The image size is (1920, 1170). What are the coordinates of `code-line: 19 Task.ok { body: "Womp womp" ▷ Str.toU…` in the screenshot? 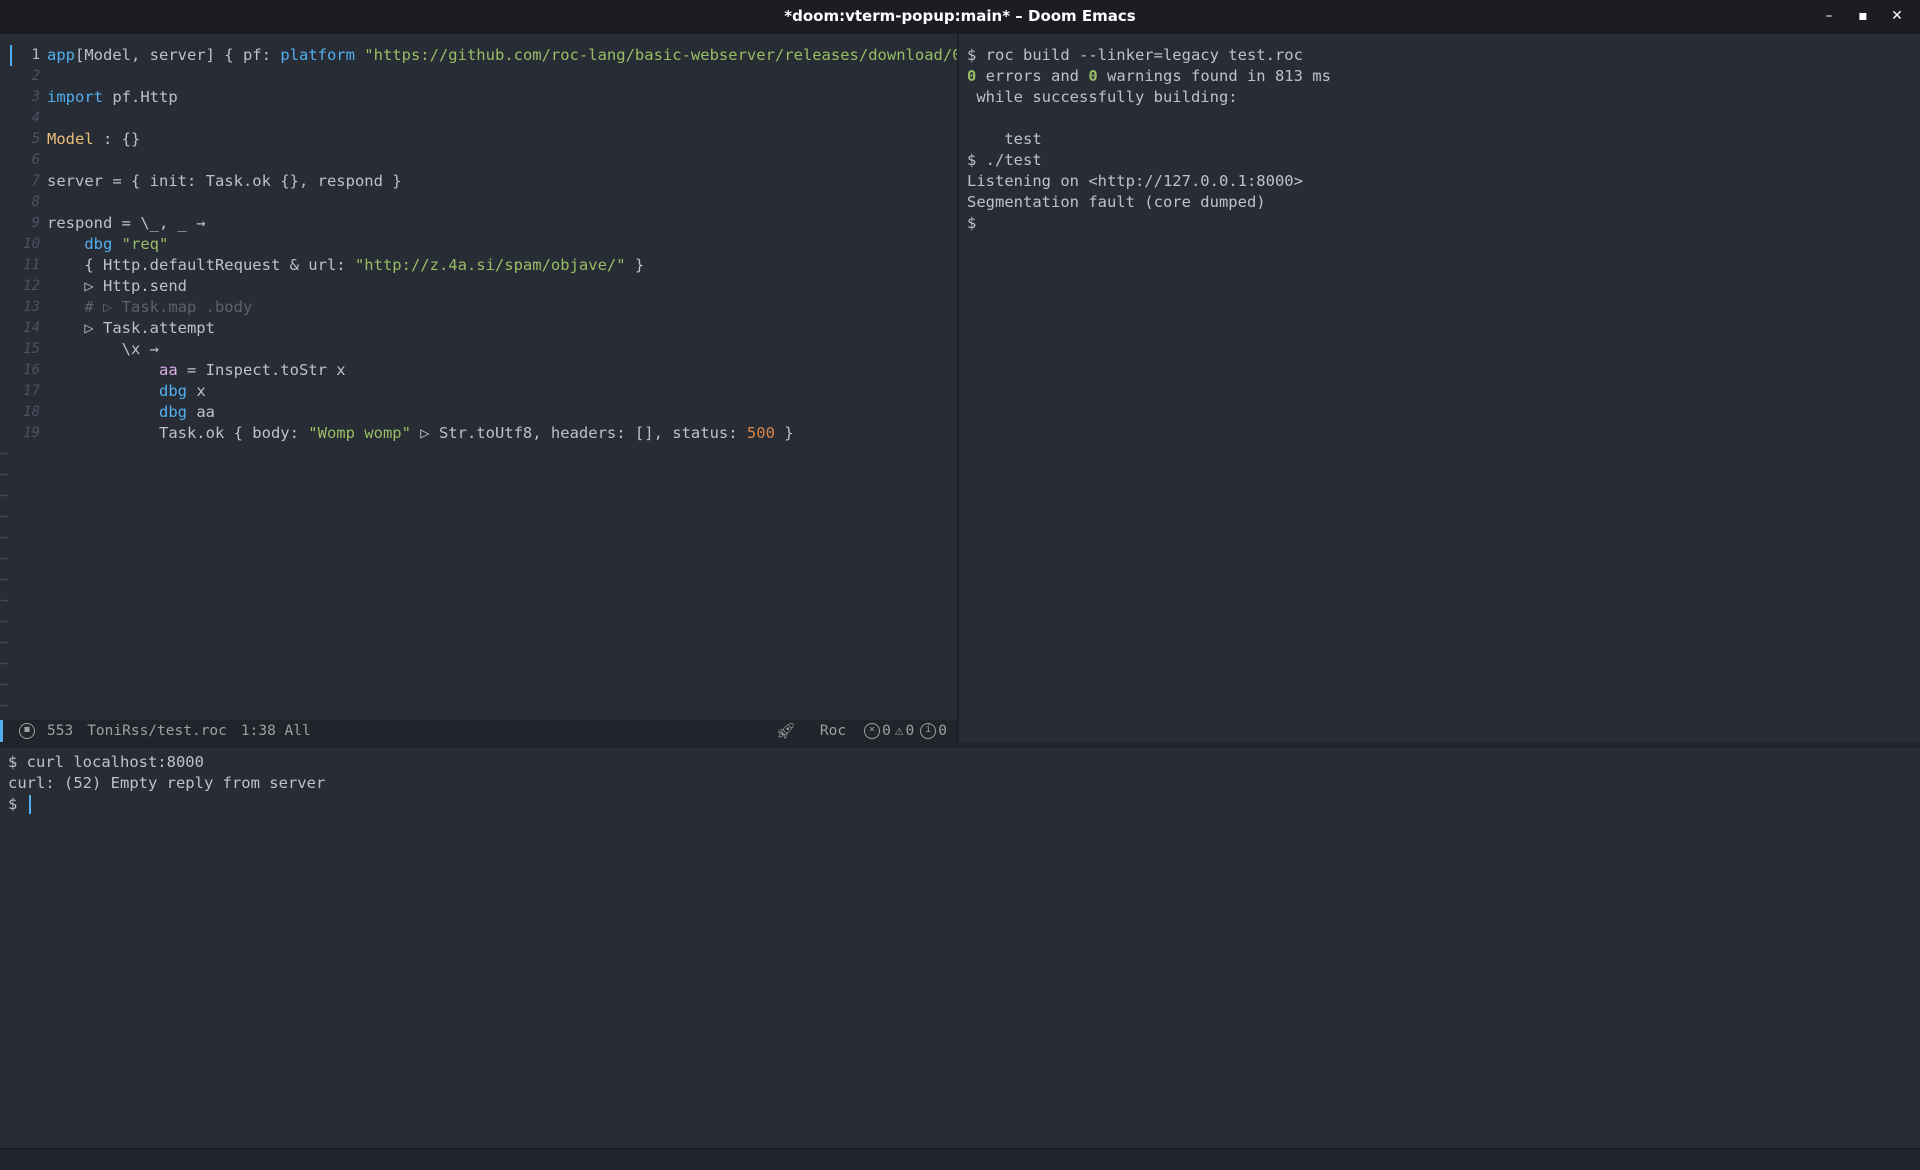 It's located at (478, 433).